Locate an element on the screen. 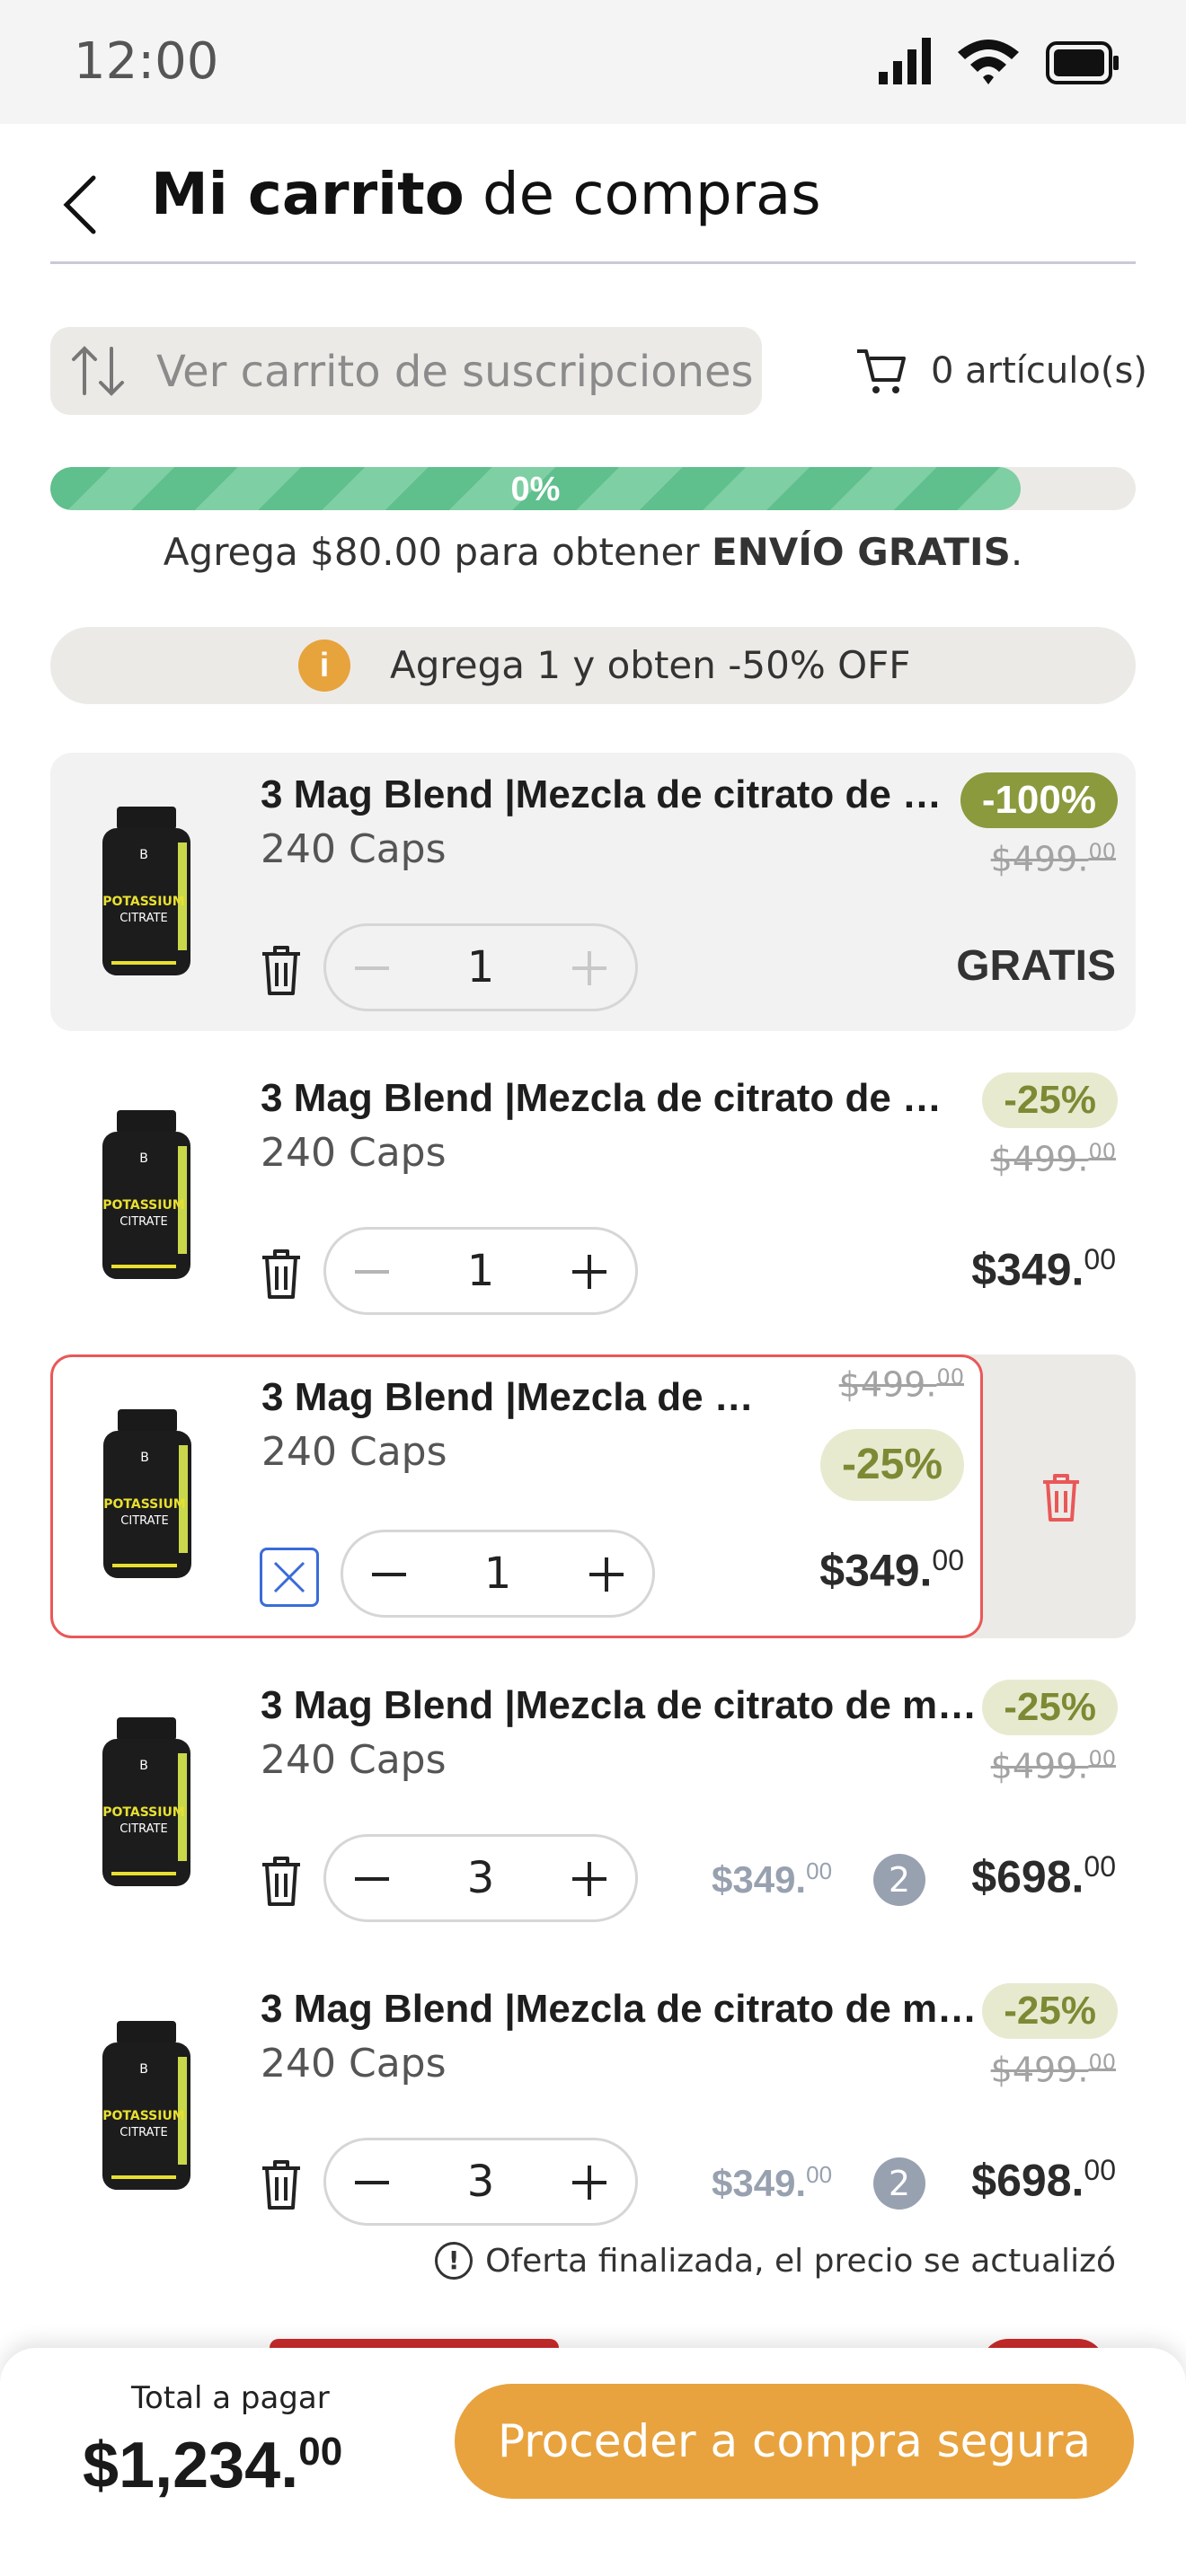 The width and height of the screenshot is (1186, 2576). cart-icon is located at coordinates (881, 371).